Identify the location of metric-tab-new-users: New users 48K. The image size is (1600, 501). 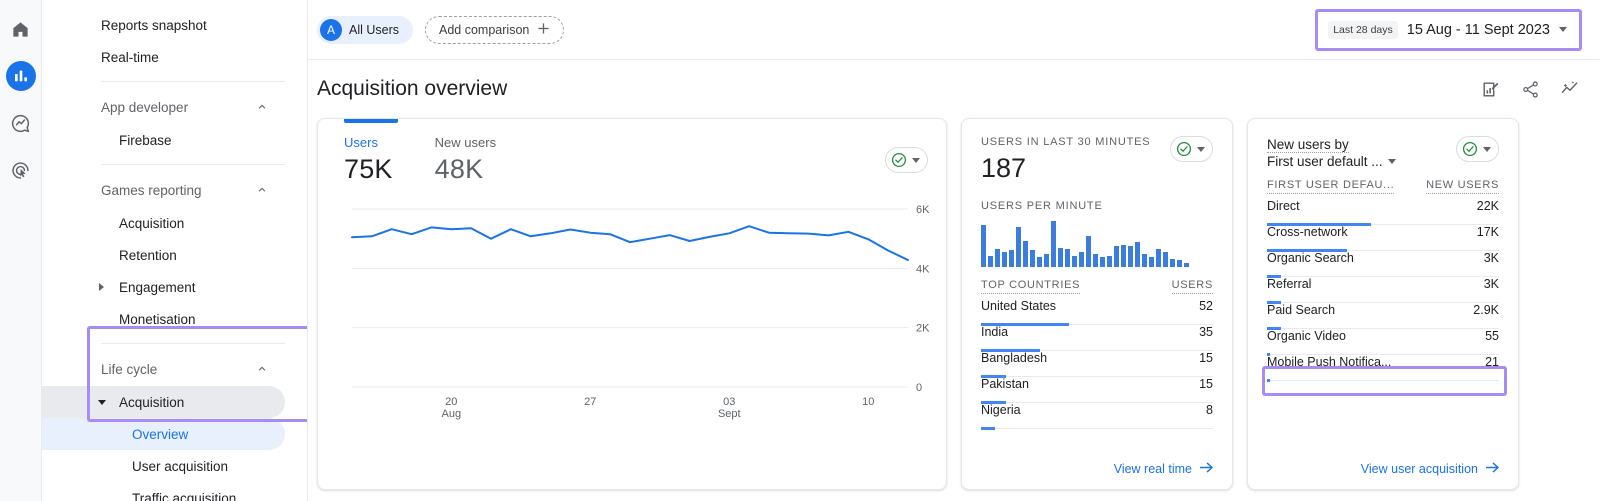
(465, 160).